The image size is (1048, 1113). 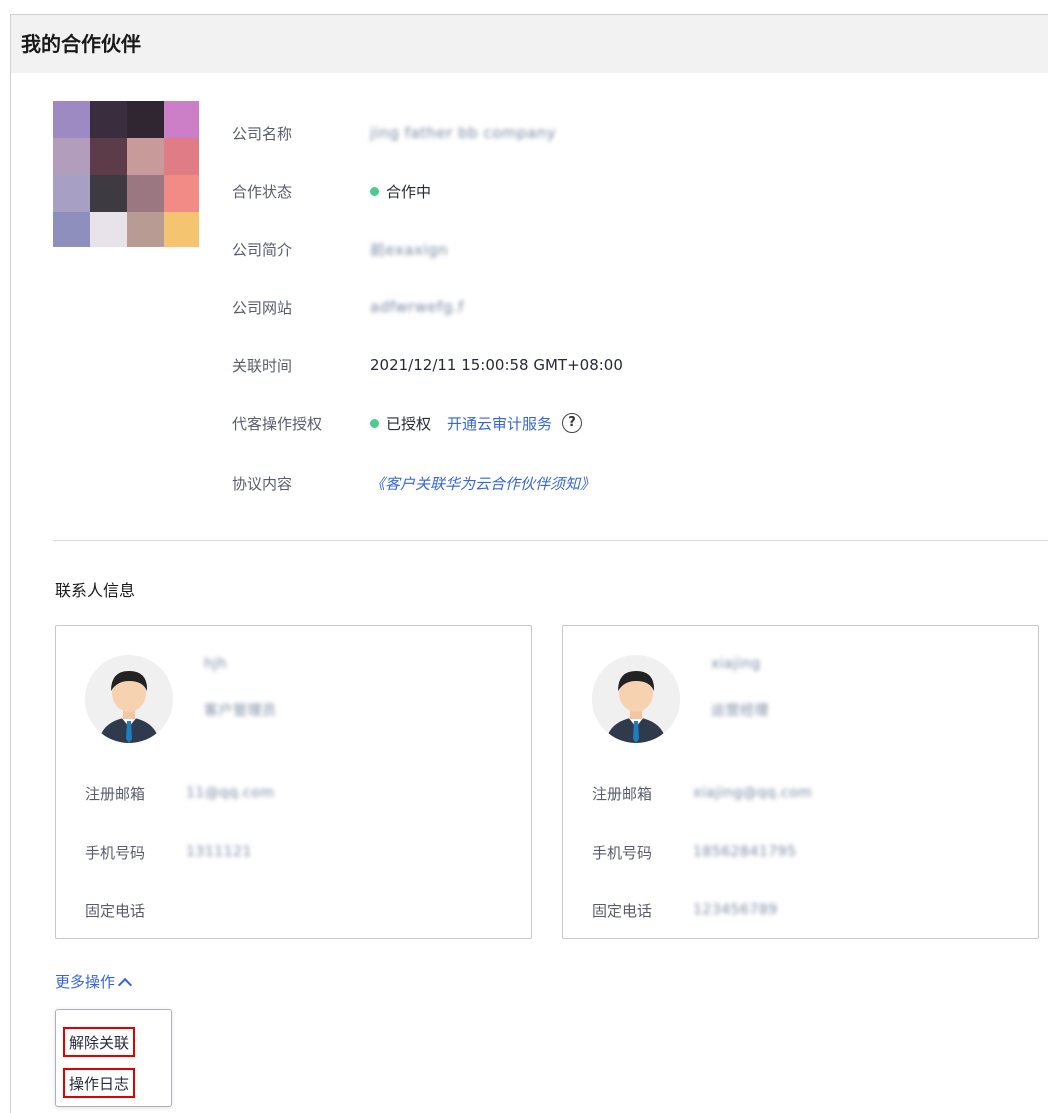 I want to click on value-company-intro: 前exaxign, so click(x=409, y=249).